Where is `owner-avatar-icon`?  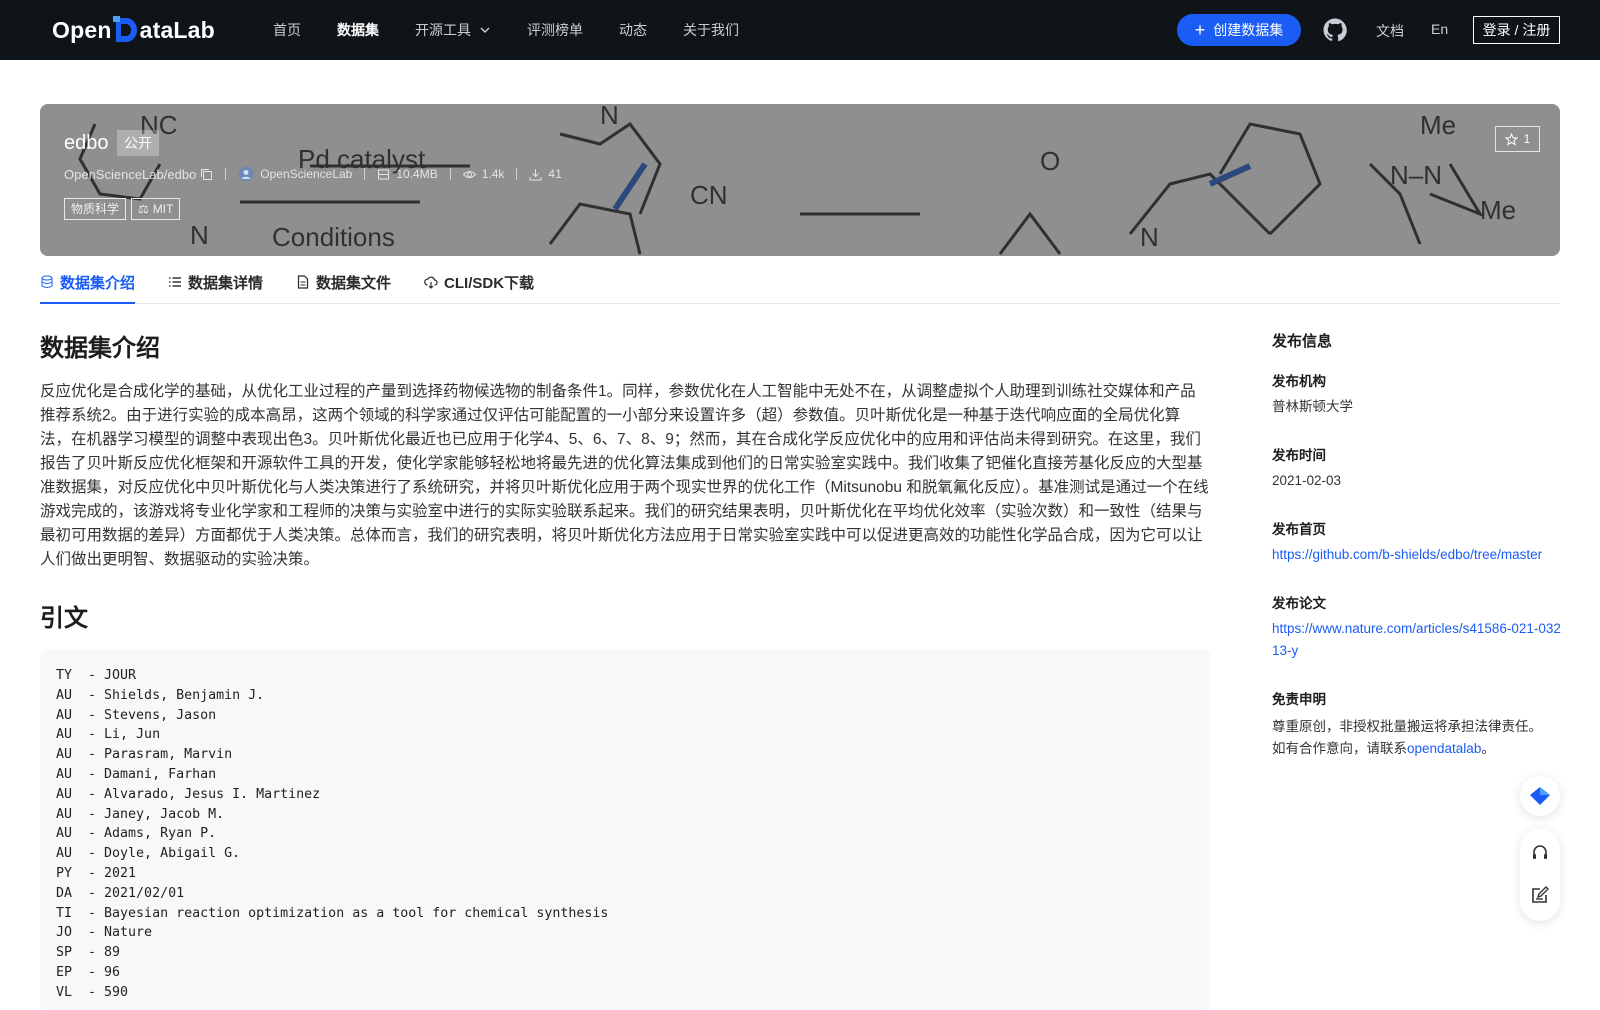
owner-avatar-icon is located at coordinates (246, 174).